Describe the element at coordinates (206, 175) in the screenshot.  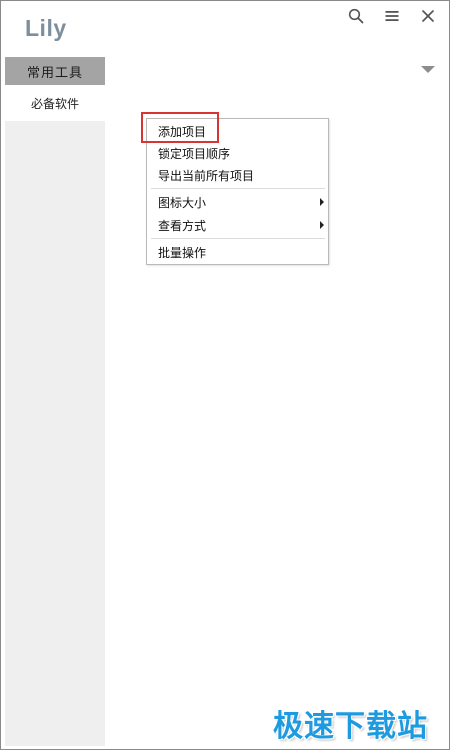
I see `menu-item-label: 导出当前所有项目` at that location.